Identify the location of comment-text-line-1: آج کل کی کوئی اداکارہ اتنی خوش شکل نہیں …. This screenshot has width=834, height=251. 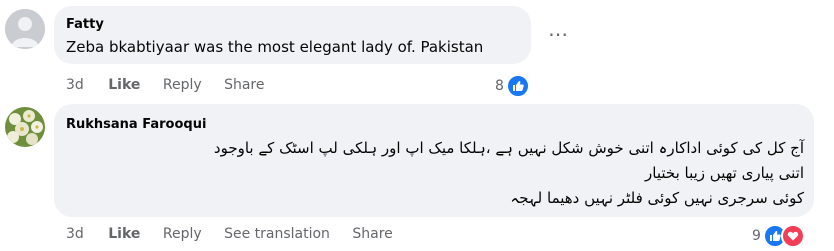
(508, 148).